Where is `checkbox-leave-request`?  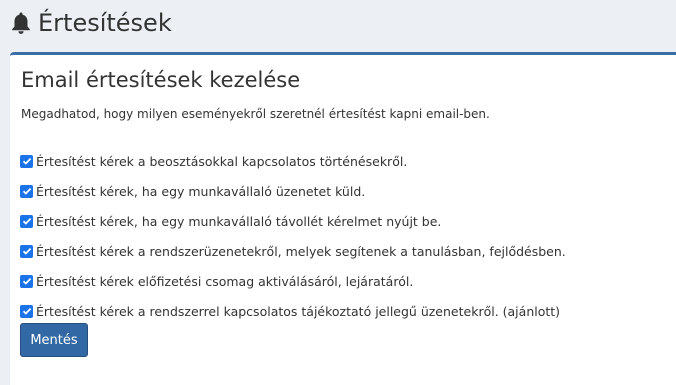
checkbox-leave-request is located at coordinates (26, 221).